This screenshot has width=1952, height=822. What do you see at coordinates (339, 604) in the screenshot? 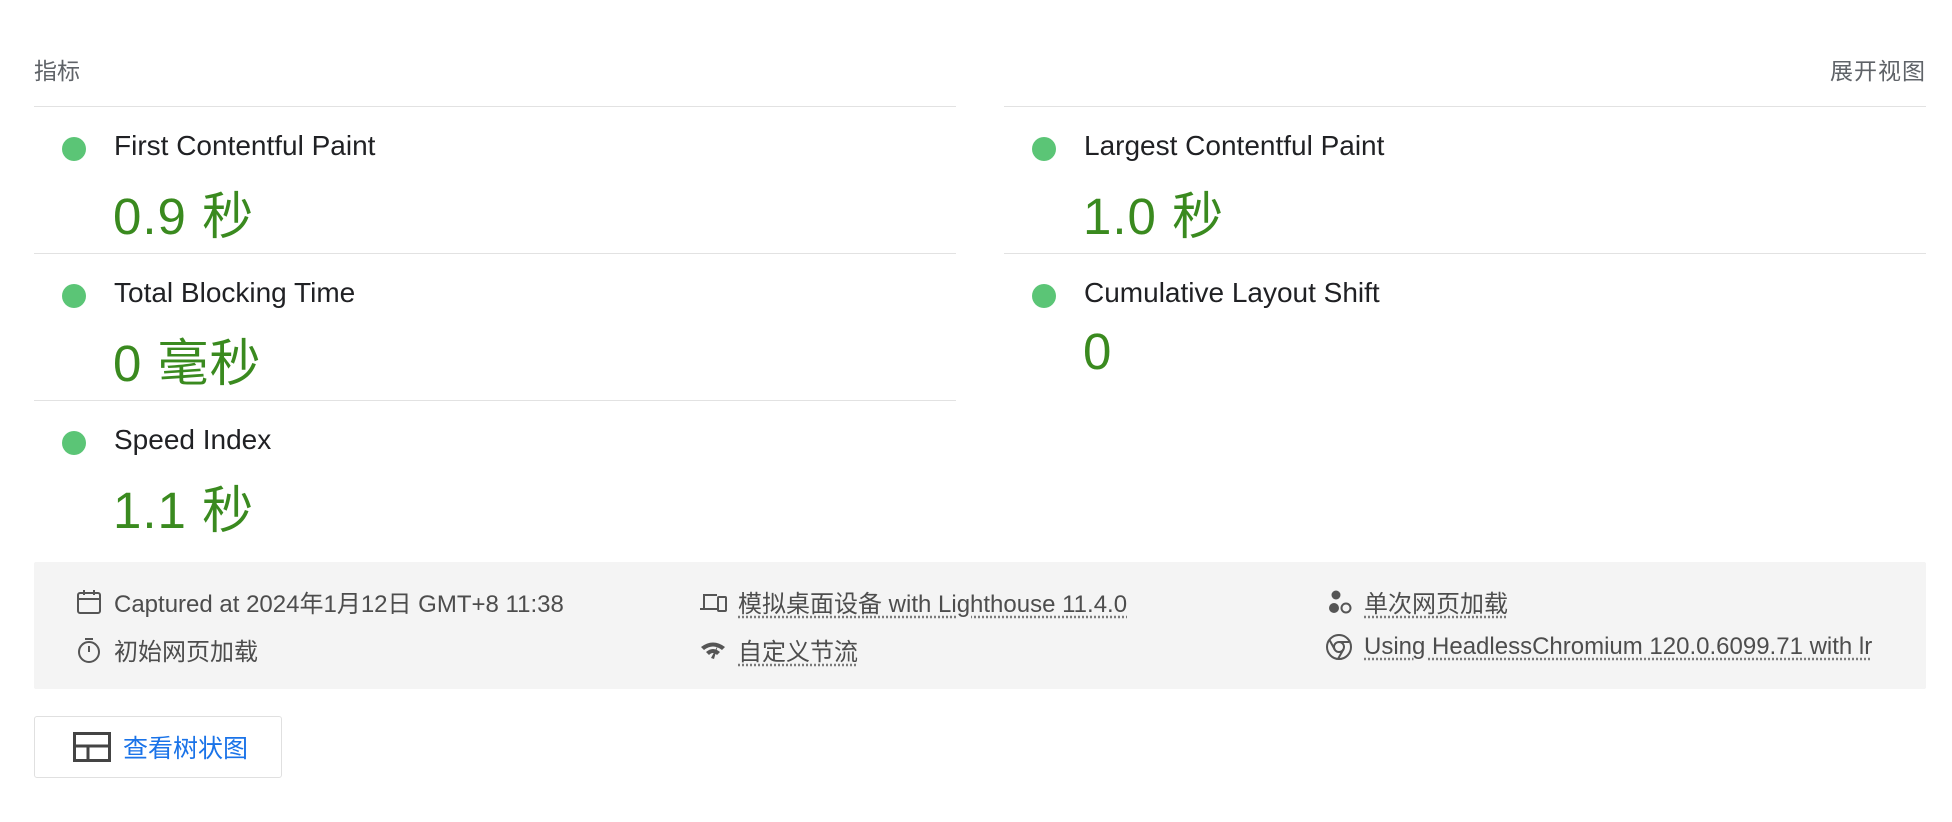
I see `captured-at-text: Captured at 2024年1月12日 GMT+8 11:38` at bounding box center [339, 604].